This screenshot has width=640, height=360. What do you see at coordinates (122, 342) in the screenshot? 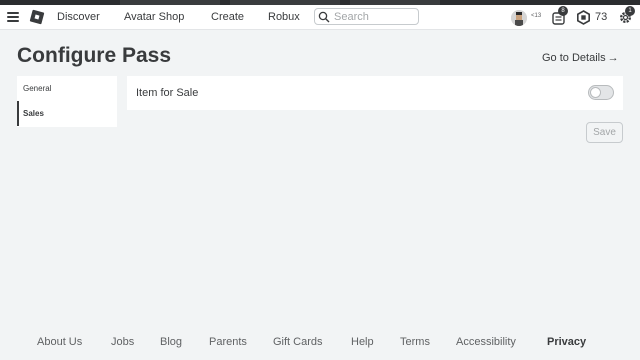
I see `footer-link-jobs: Jobs` at bounding box center [122, 342].